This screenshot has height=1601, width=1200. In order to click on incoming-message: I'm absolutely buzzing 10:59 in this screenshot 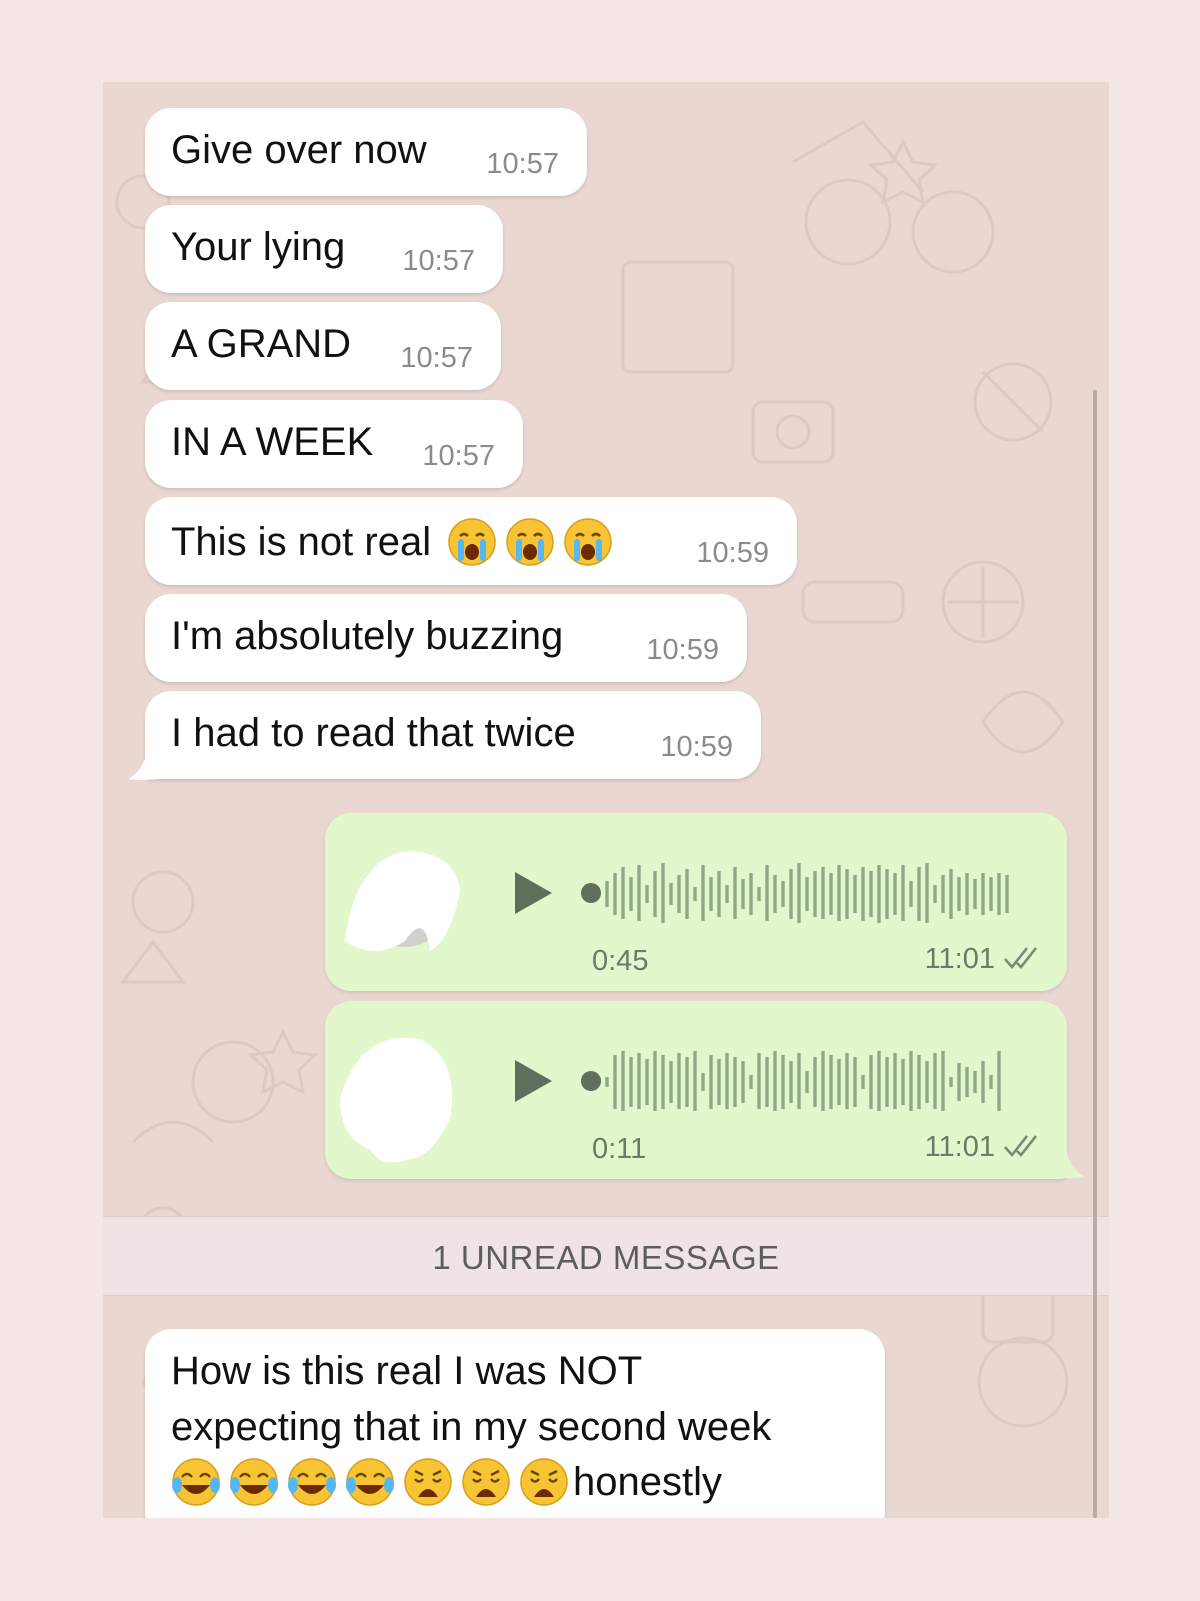, I will do `click(446, 638)`.